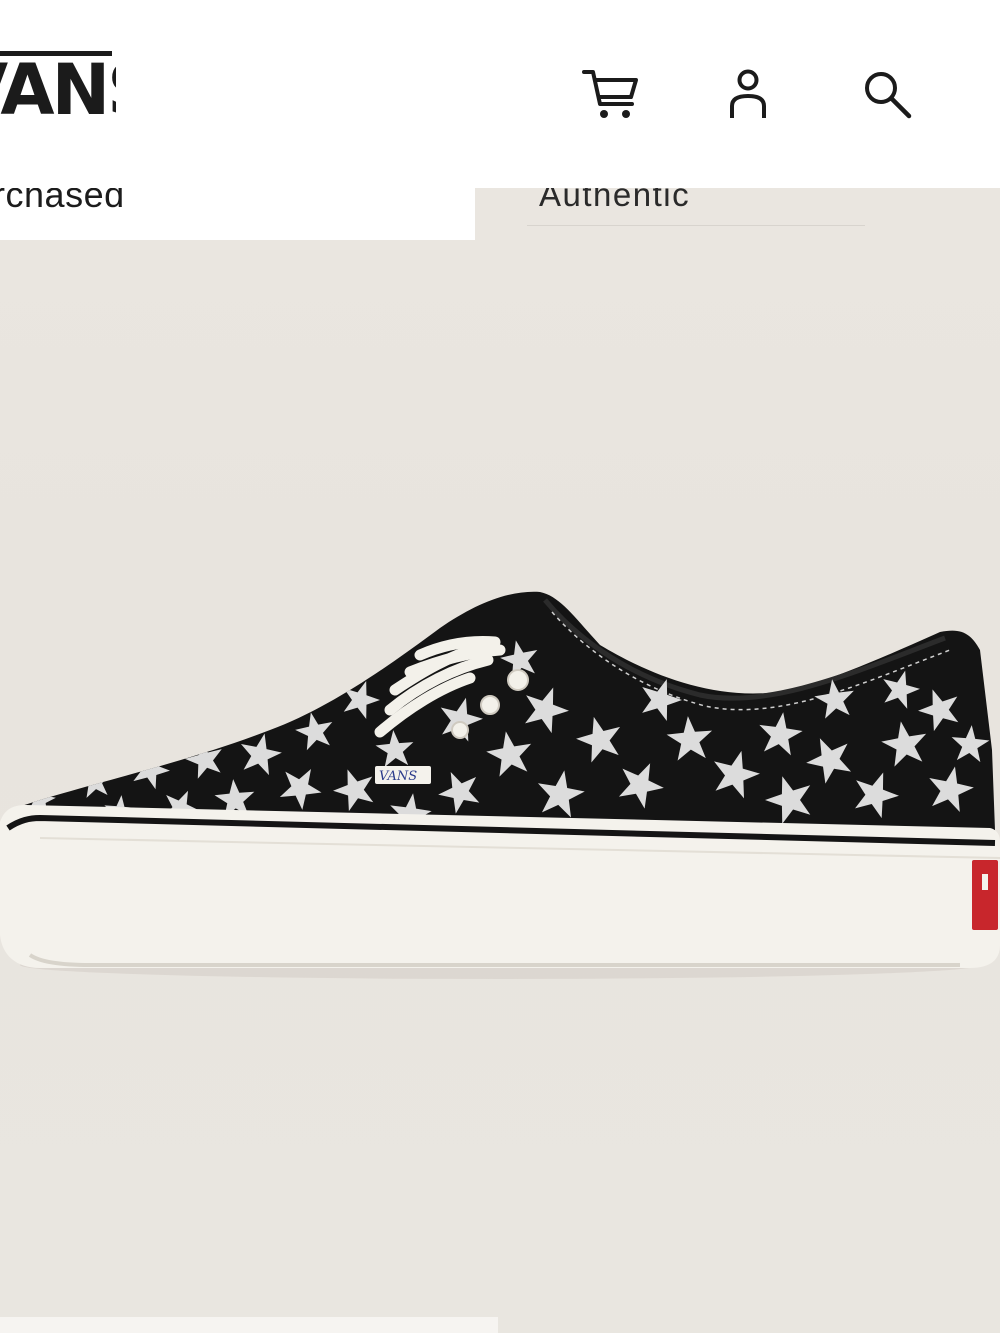  Describe the element at coordinates (237, 214) in the screenshot. I see `purchased-strip: Purchased` at that location.